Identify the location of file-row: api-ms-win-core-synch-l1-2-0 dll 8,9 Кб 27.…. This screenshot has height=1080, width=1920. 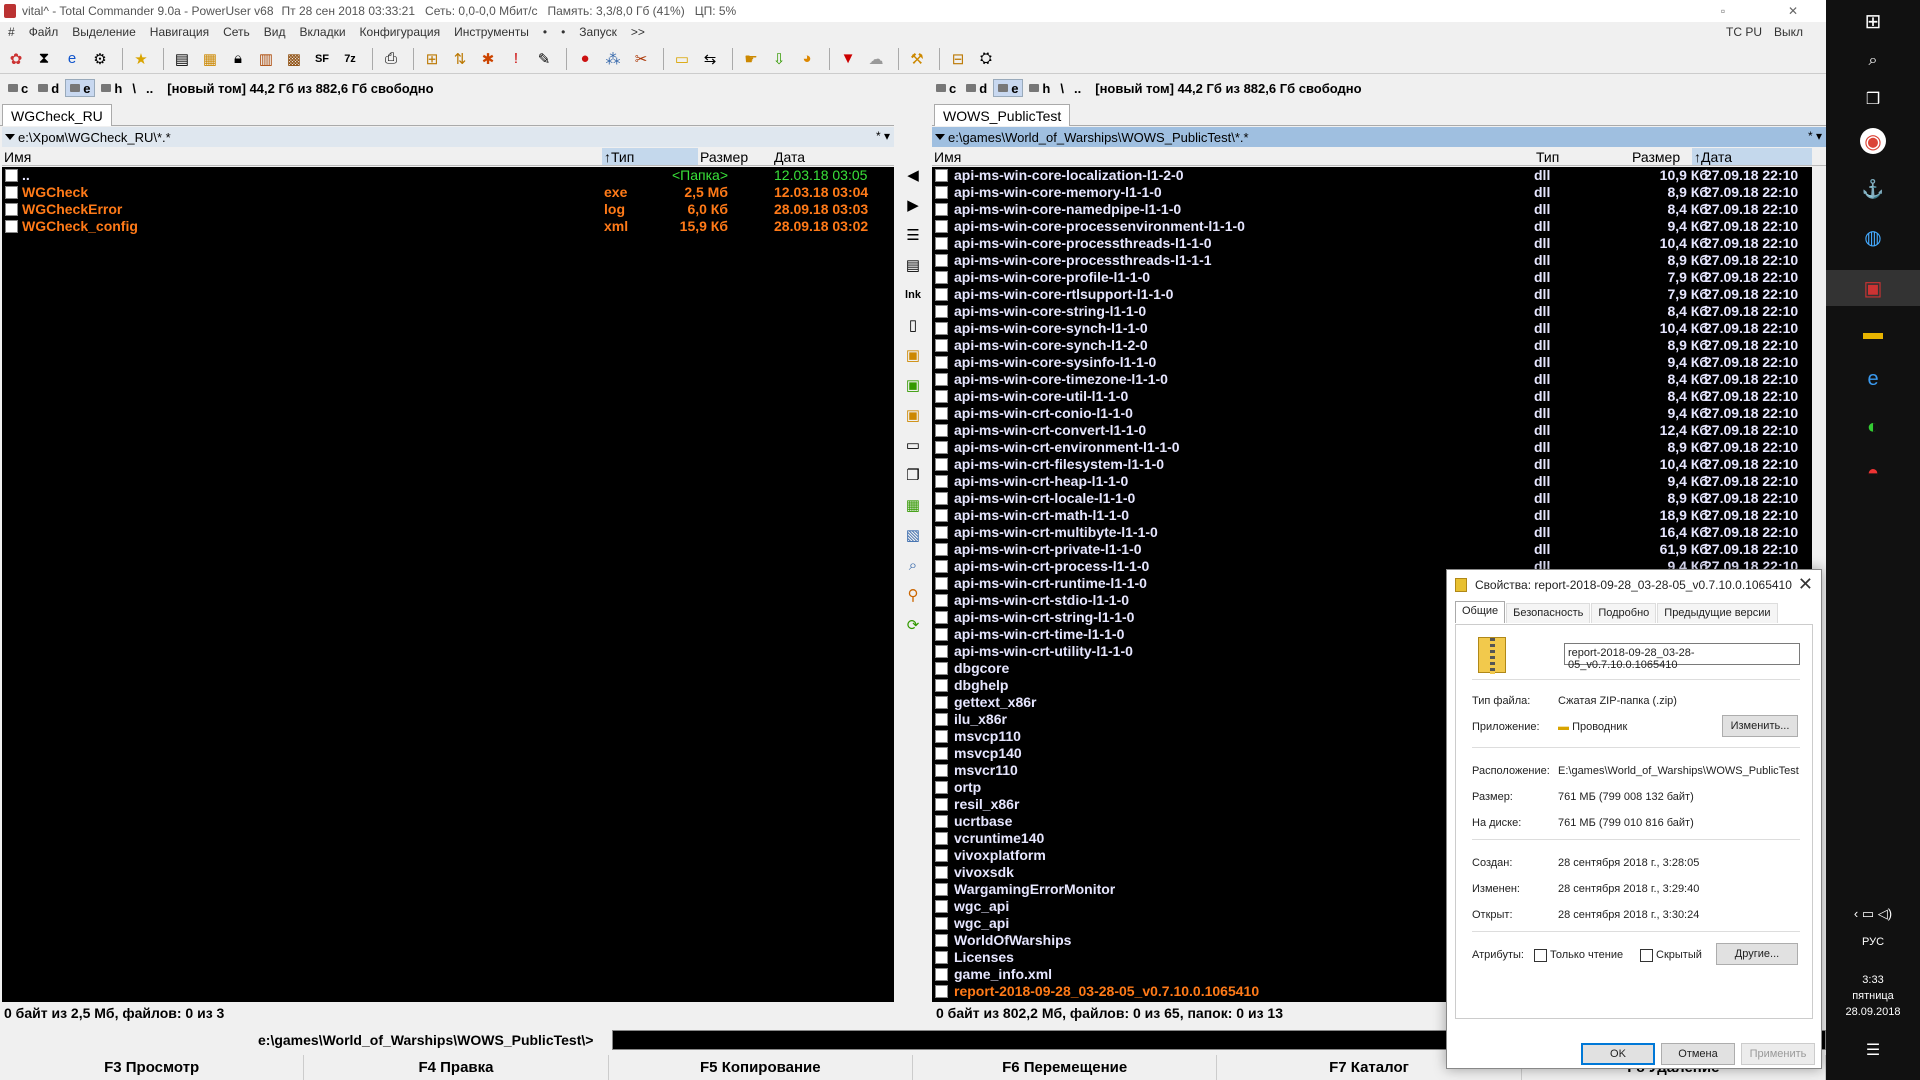
(1372, 345).